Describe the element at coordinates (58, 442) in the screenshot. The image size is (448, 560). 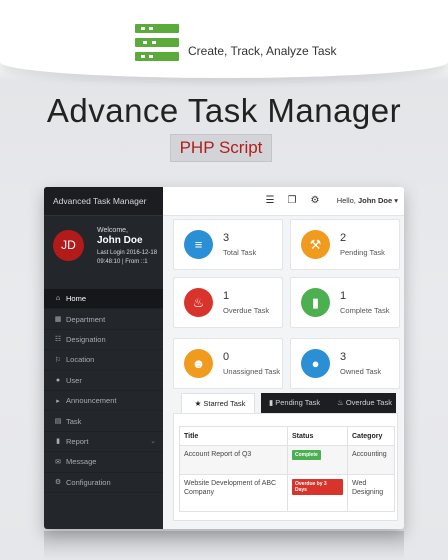
I see `chart-icon: ▮` at that location.